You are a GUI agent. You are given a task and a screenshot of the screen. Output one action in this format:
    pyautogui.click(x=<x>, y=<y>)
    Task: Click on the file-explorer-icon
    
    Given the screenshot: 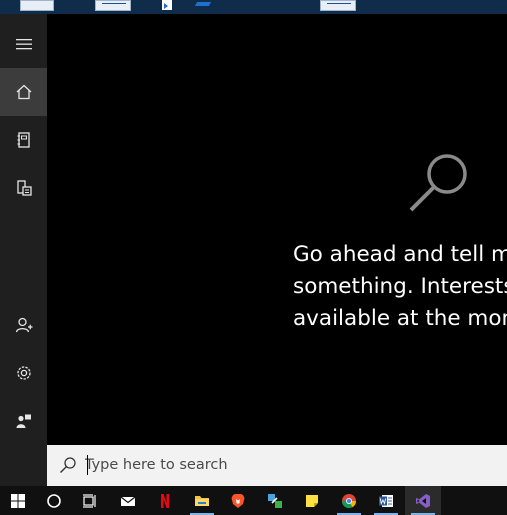 What is the action you would take?
    pyautogui.click(x=202, y=500)
    